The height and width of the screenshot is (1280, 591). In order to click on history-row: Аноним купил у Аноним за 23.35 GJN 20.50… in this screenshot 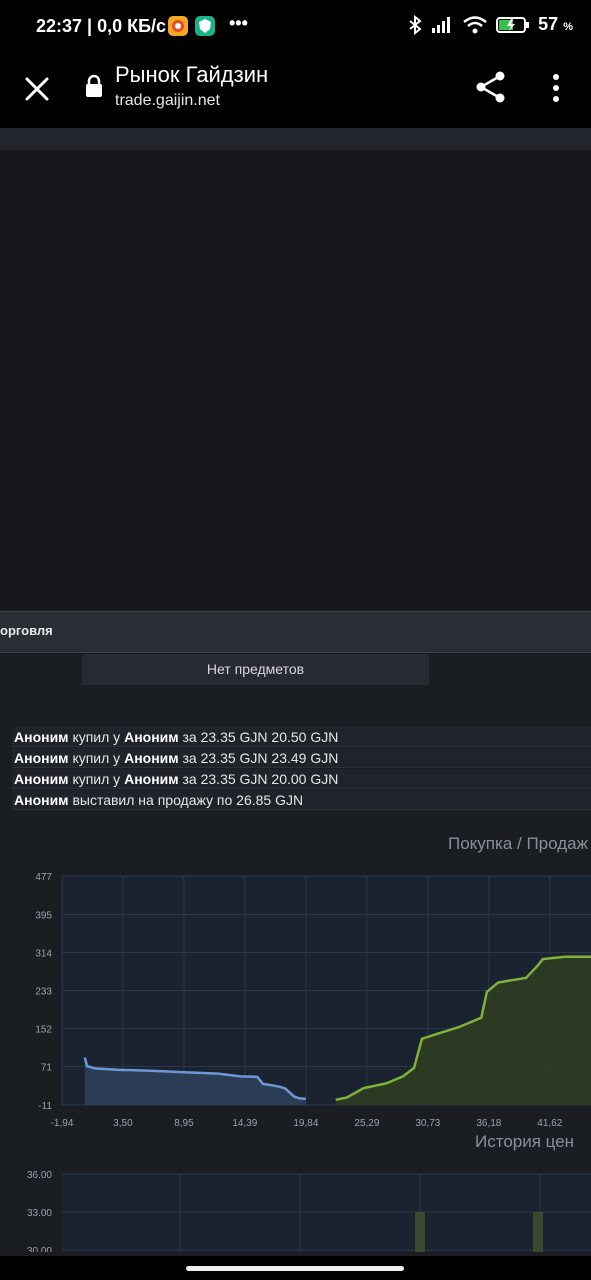, I will do `click(301, 737)`.